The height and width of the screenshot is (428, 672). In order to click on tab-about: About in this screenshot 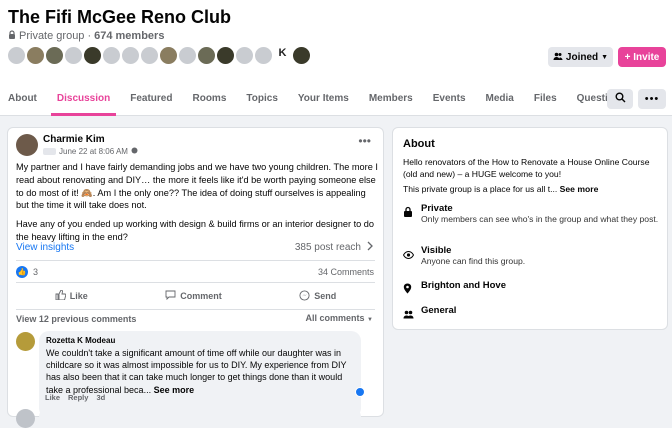, I will do `click(22, 99)`.